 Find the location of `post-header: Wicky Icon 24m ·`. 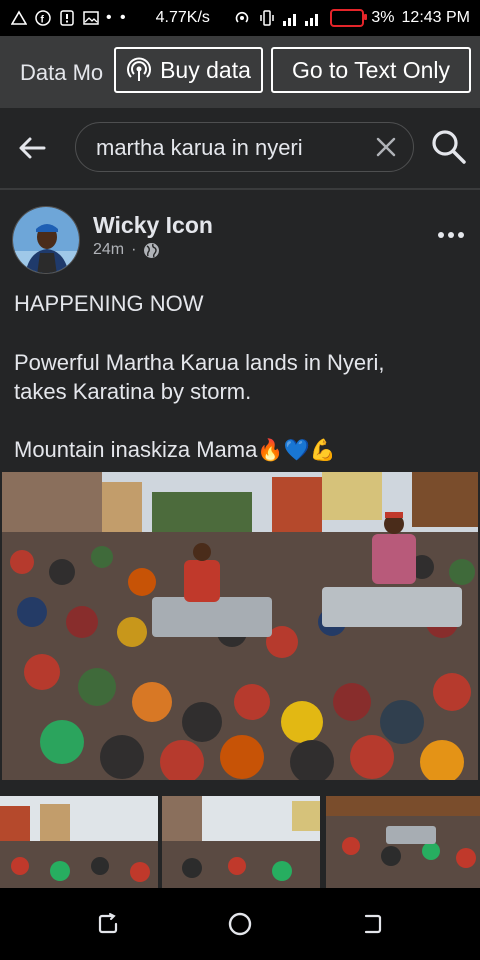

post-header: Wicky Icon 24m · is located at coordinates (240, 240).